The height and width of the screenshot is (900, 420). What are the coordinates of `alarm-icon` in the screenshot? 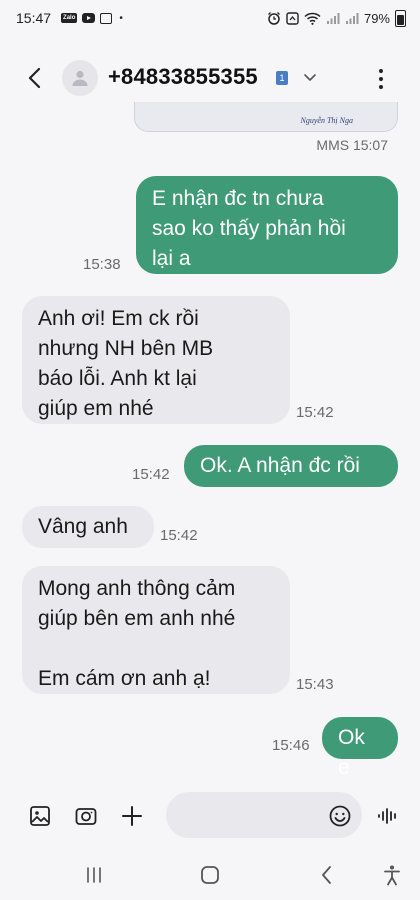 It's located at (274, 18).